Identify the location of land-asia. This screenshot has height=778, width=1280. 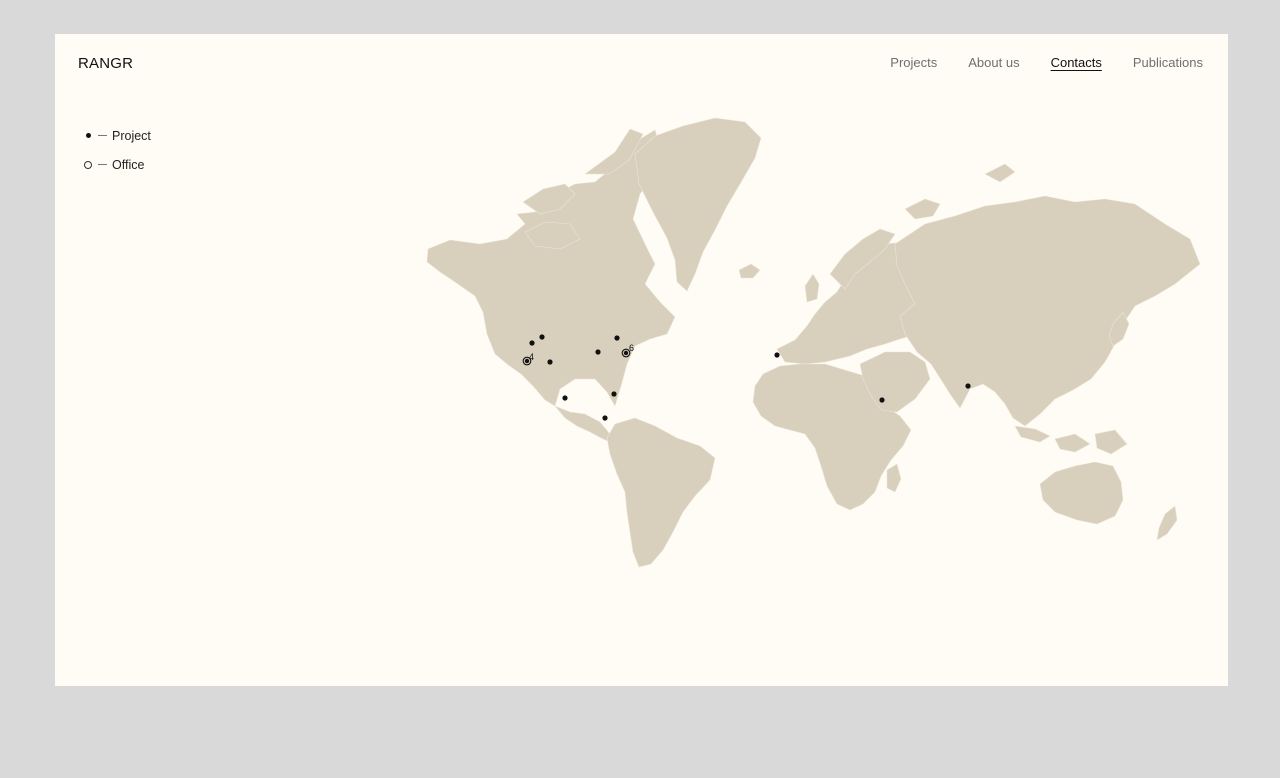
(1047, 311).